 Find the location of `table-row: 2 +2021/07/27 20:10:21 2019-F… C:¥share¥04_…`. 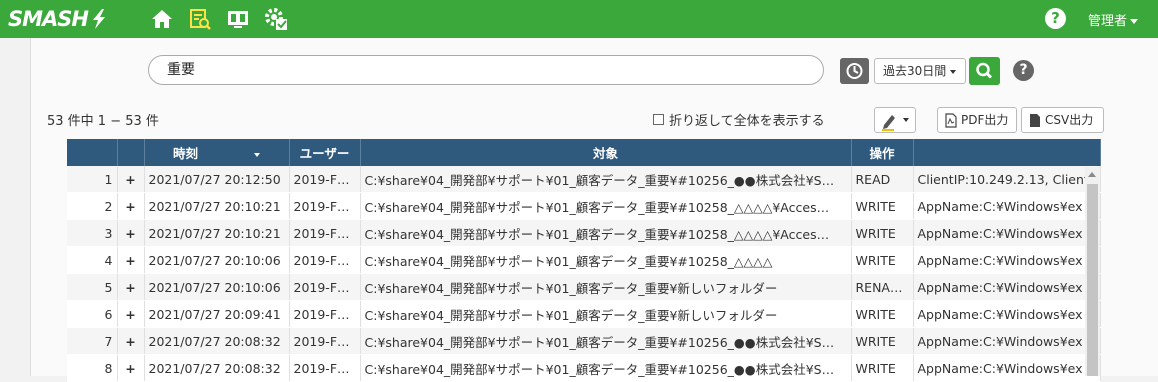

table-row: 2 +2021/07/27 20:10:21 2019-F… C:¥share¥04_… is located at coordinates (584, 206).